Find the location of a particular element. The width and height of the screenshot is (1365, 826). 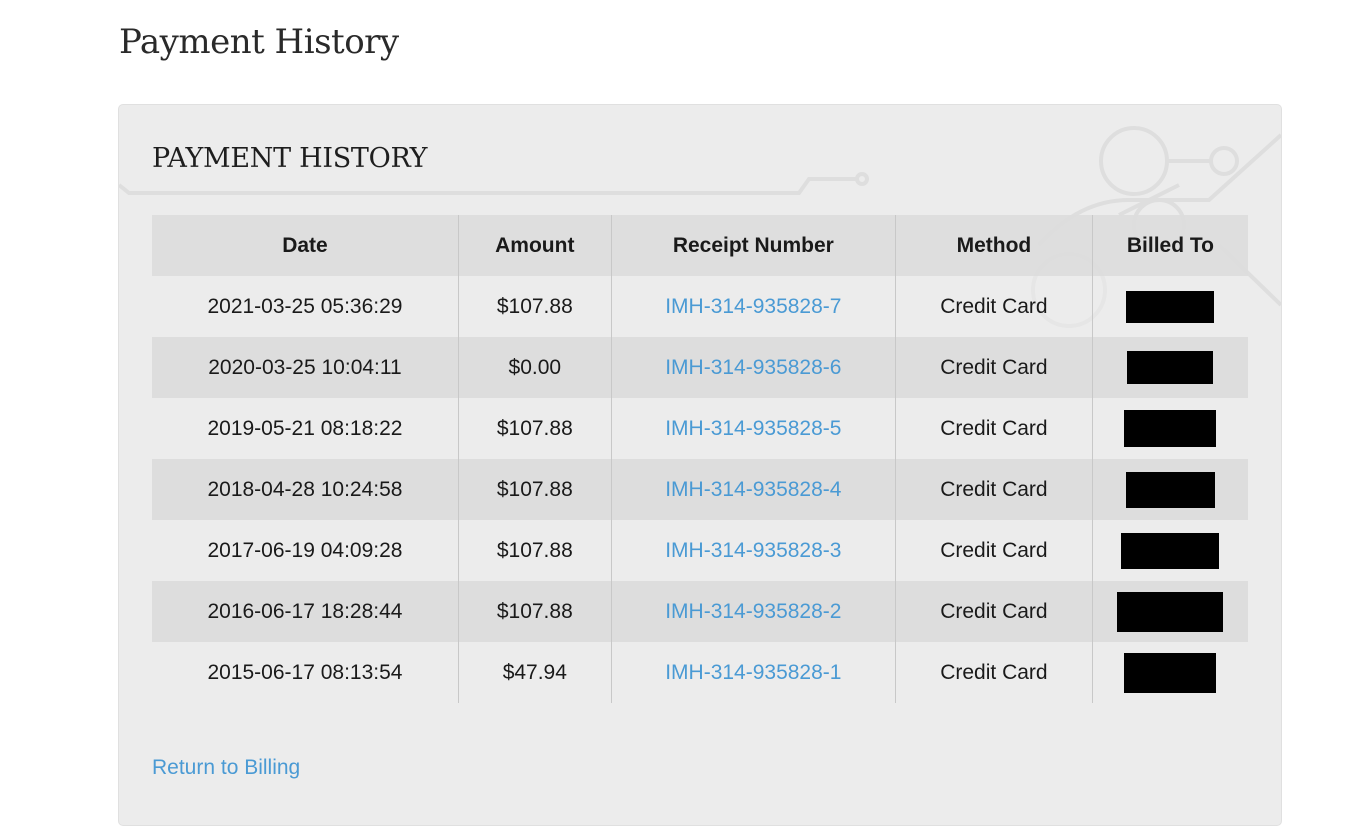

receipt-cell: IMH-314-935828-2 is located at coordinates (753, 611).